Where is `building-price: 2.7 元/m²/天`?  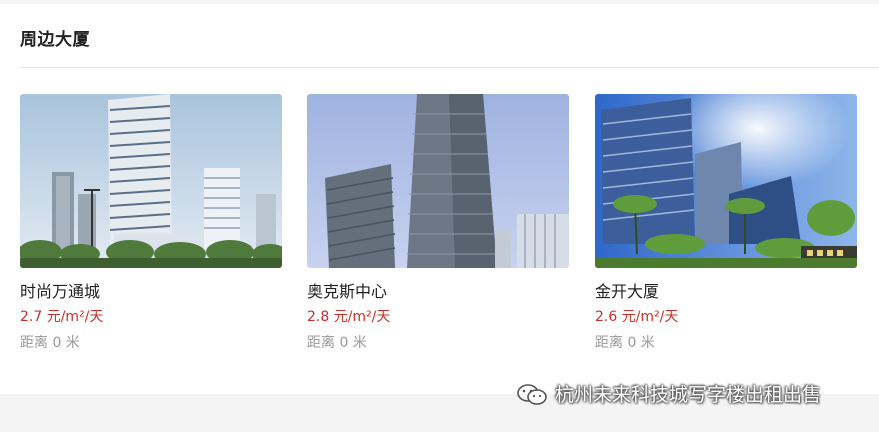
building-price: 2.7 元/m²/天 is located at coordinates (62, 317).